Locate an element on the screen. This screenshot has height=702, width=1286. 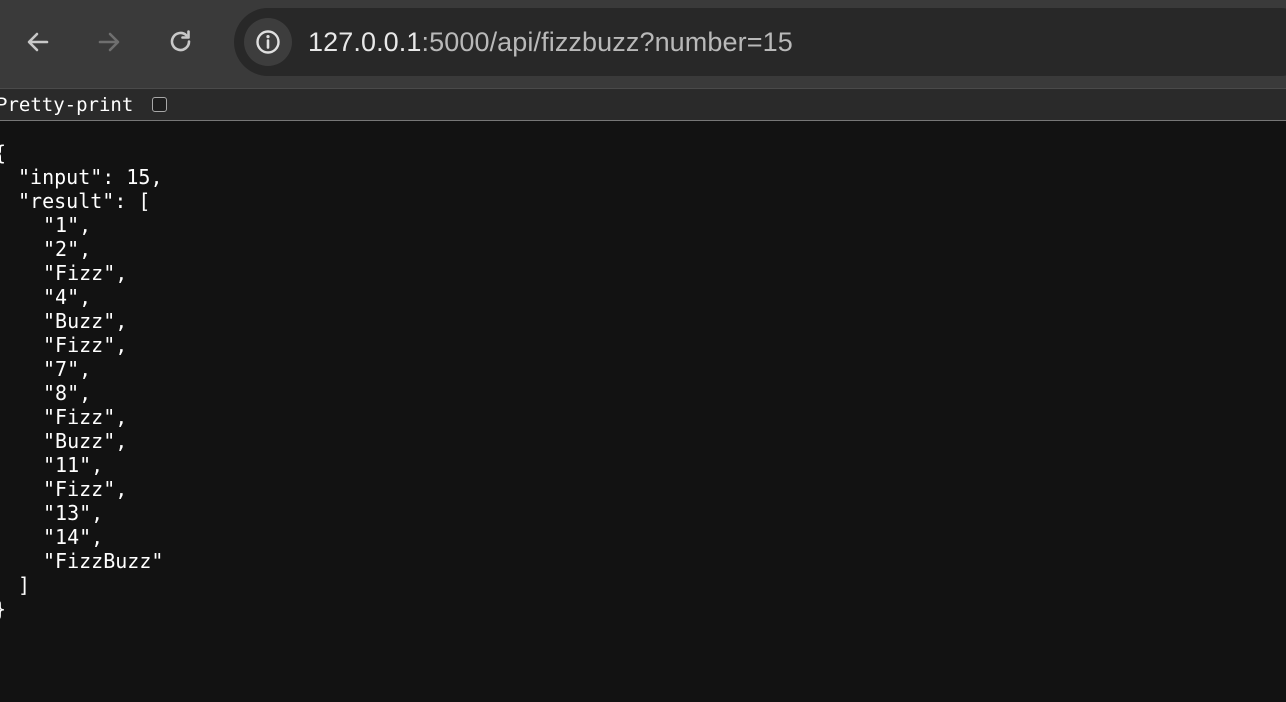
json-input-line: "input": 15, is located at coordinates (90, 177).